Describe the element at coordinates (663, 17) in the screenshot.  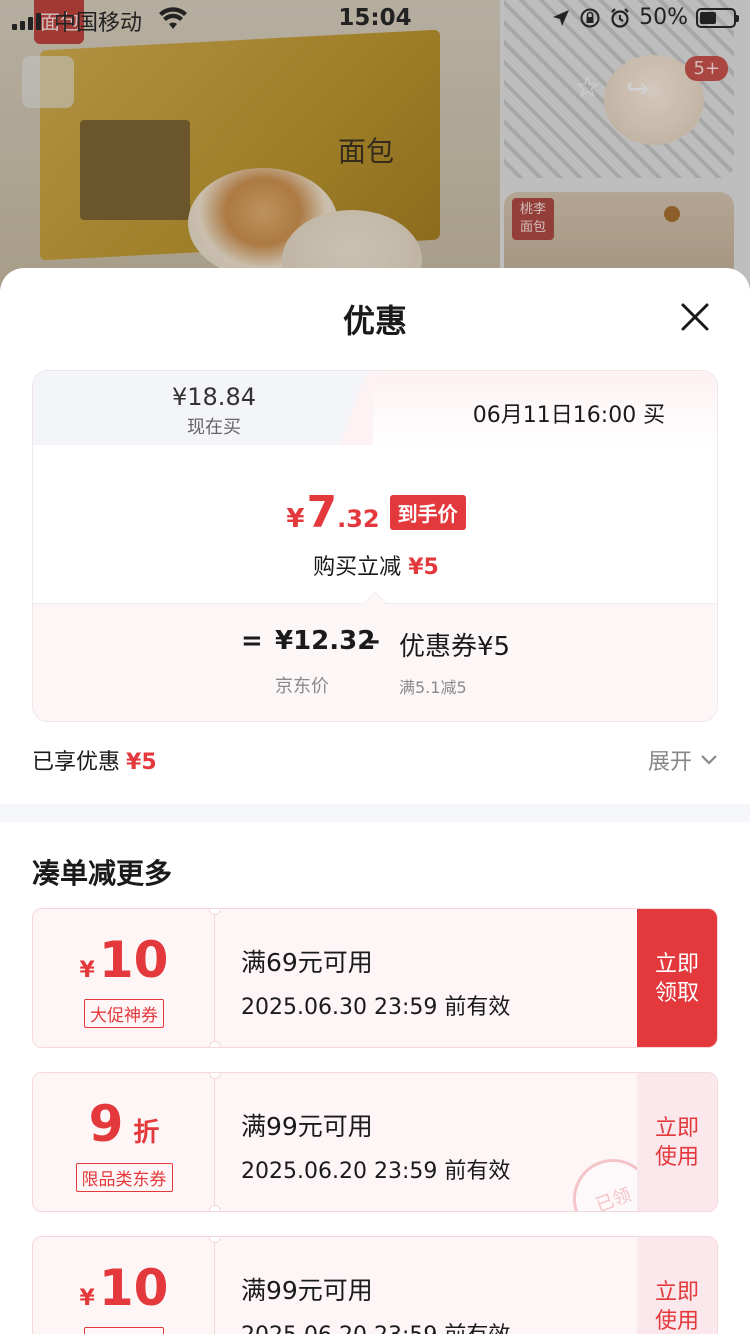
I see `battery-percent: 50%` at that location.